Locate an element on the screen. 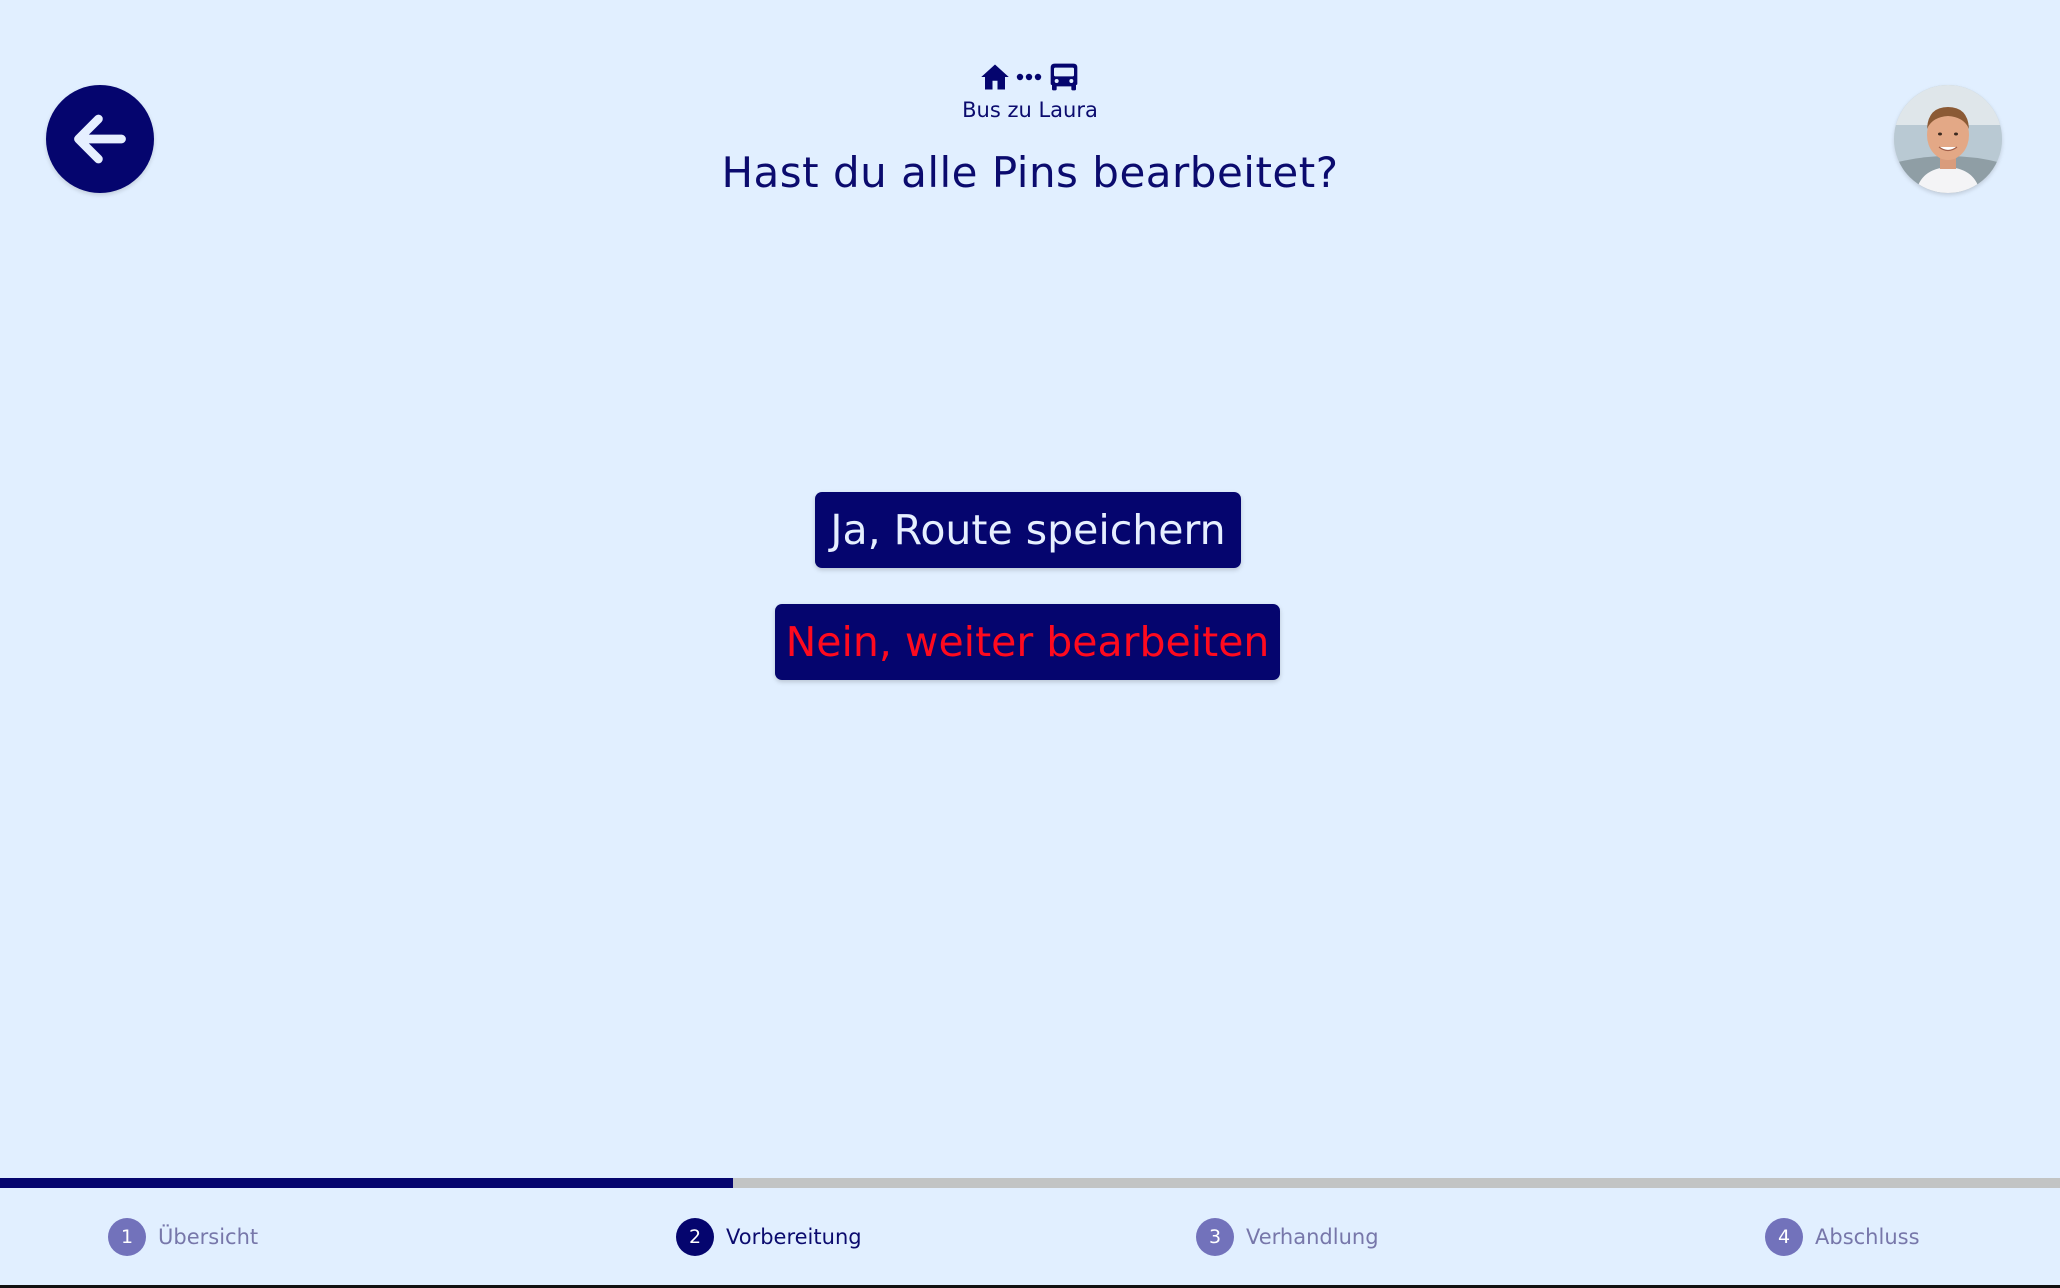 The image size is (2060, 1288). bus-icon is located at coordinates (1064, 77).